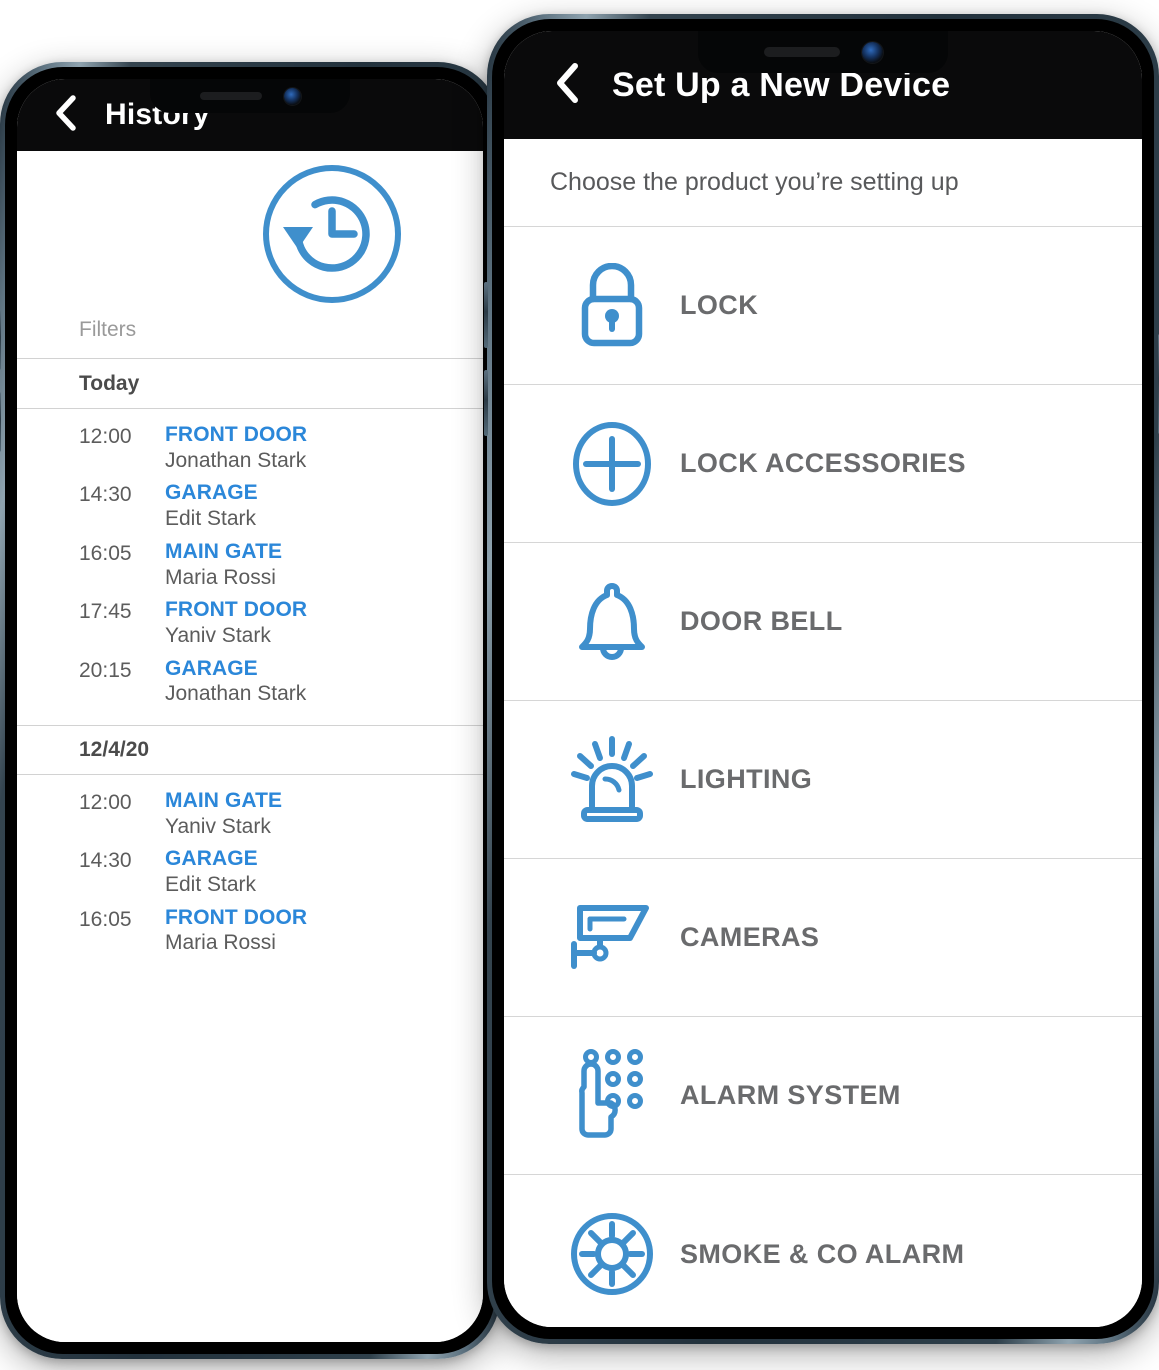 Image resolution: width=1159 pixels, height=1370 pixels. I want to click on device-label: LOCK ACCESSORIES, so click(823, 463).